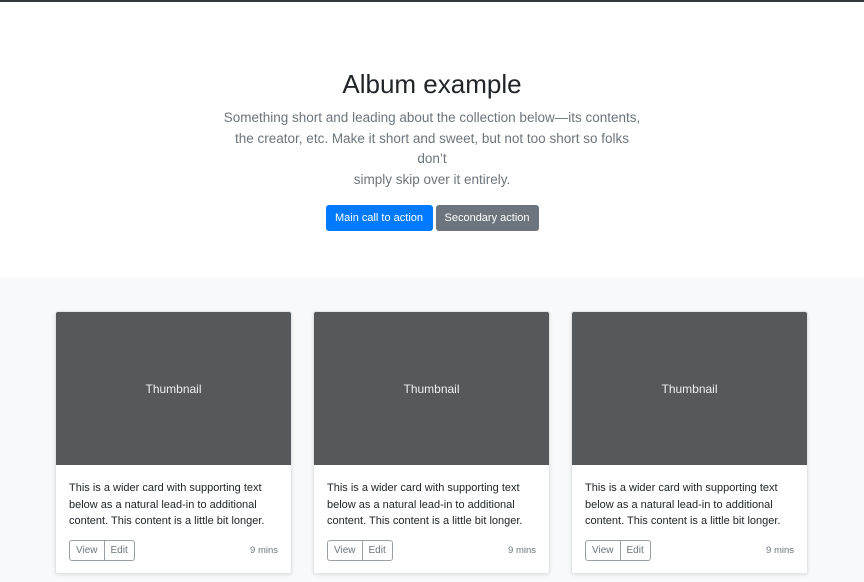  Describe the element at coordinates (432, 179) in the screenshot. I see `hero-lead-line: simply skip over it entirely.` at that location.